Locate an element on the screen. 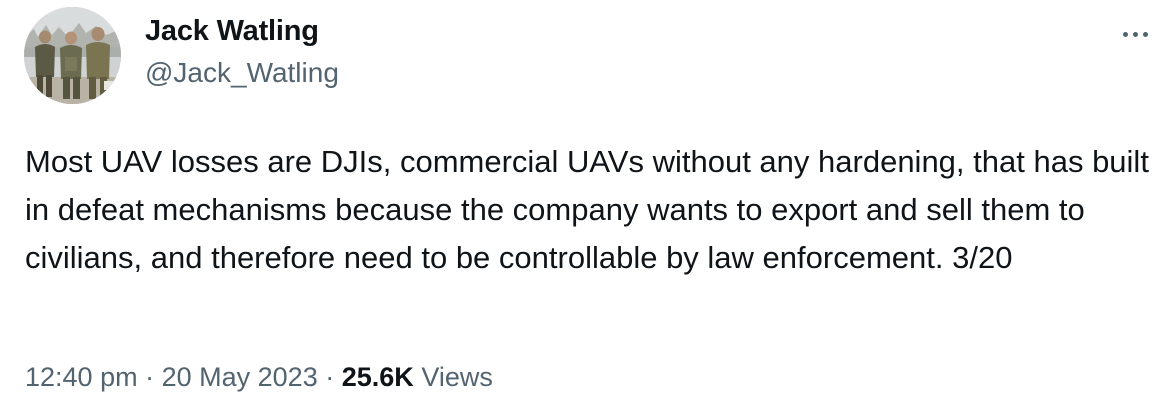 Image resolution: width=1170 pixels, height=408 pixels. author-display-name: Jack Watling is located at coordinates (232, 31).